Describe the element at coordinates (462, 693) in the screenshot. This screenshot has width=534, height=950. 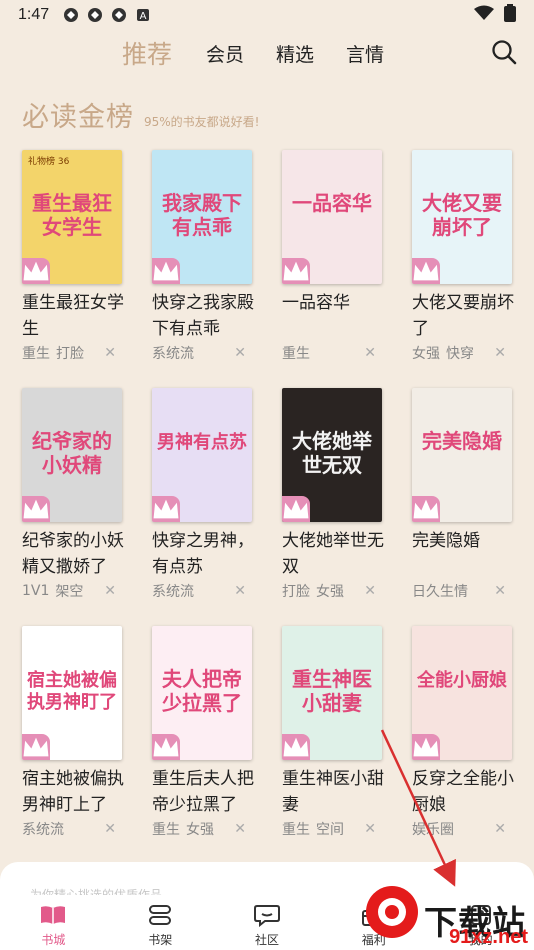
I see `book-cover: 全能小厨娘` at that location.